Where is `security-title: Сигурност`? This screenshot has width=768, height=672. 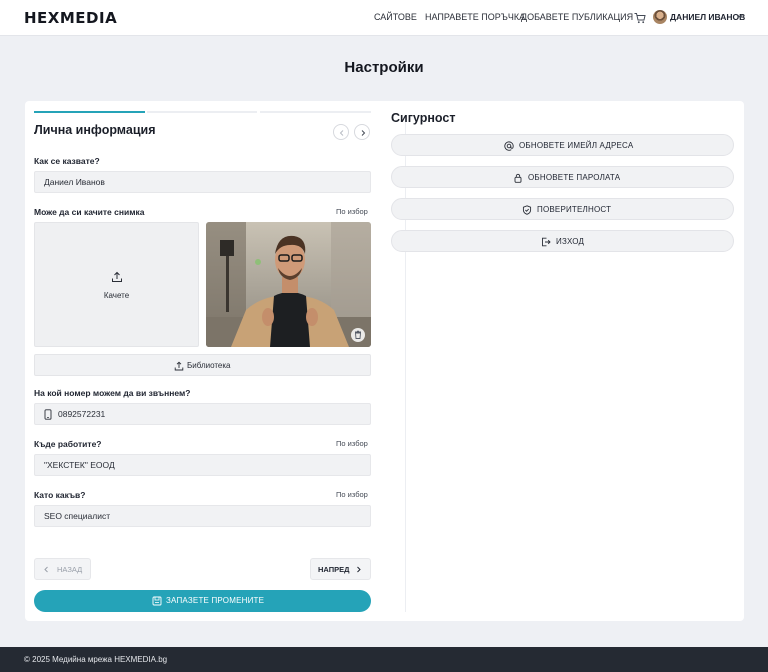
security-title: Сигурност is located at coordinates (423, 118).